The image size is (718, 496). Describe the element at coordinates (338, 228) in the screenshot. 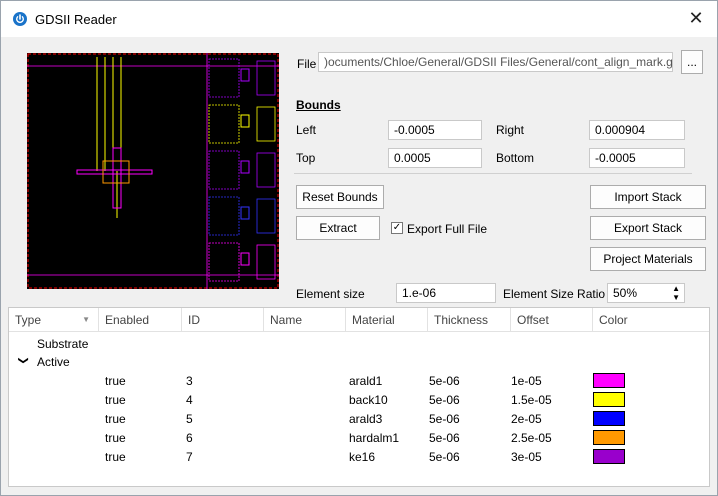

I see `extract-button: Extract` at that location.